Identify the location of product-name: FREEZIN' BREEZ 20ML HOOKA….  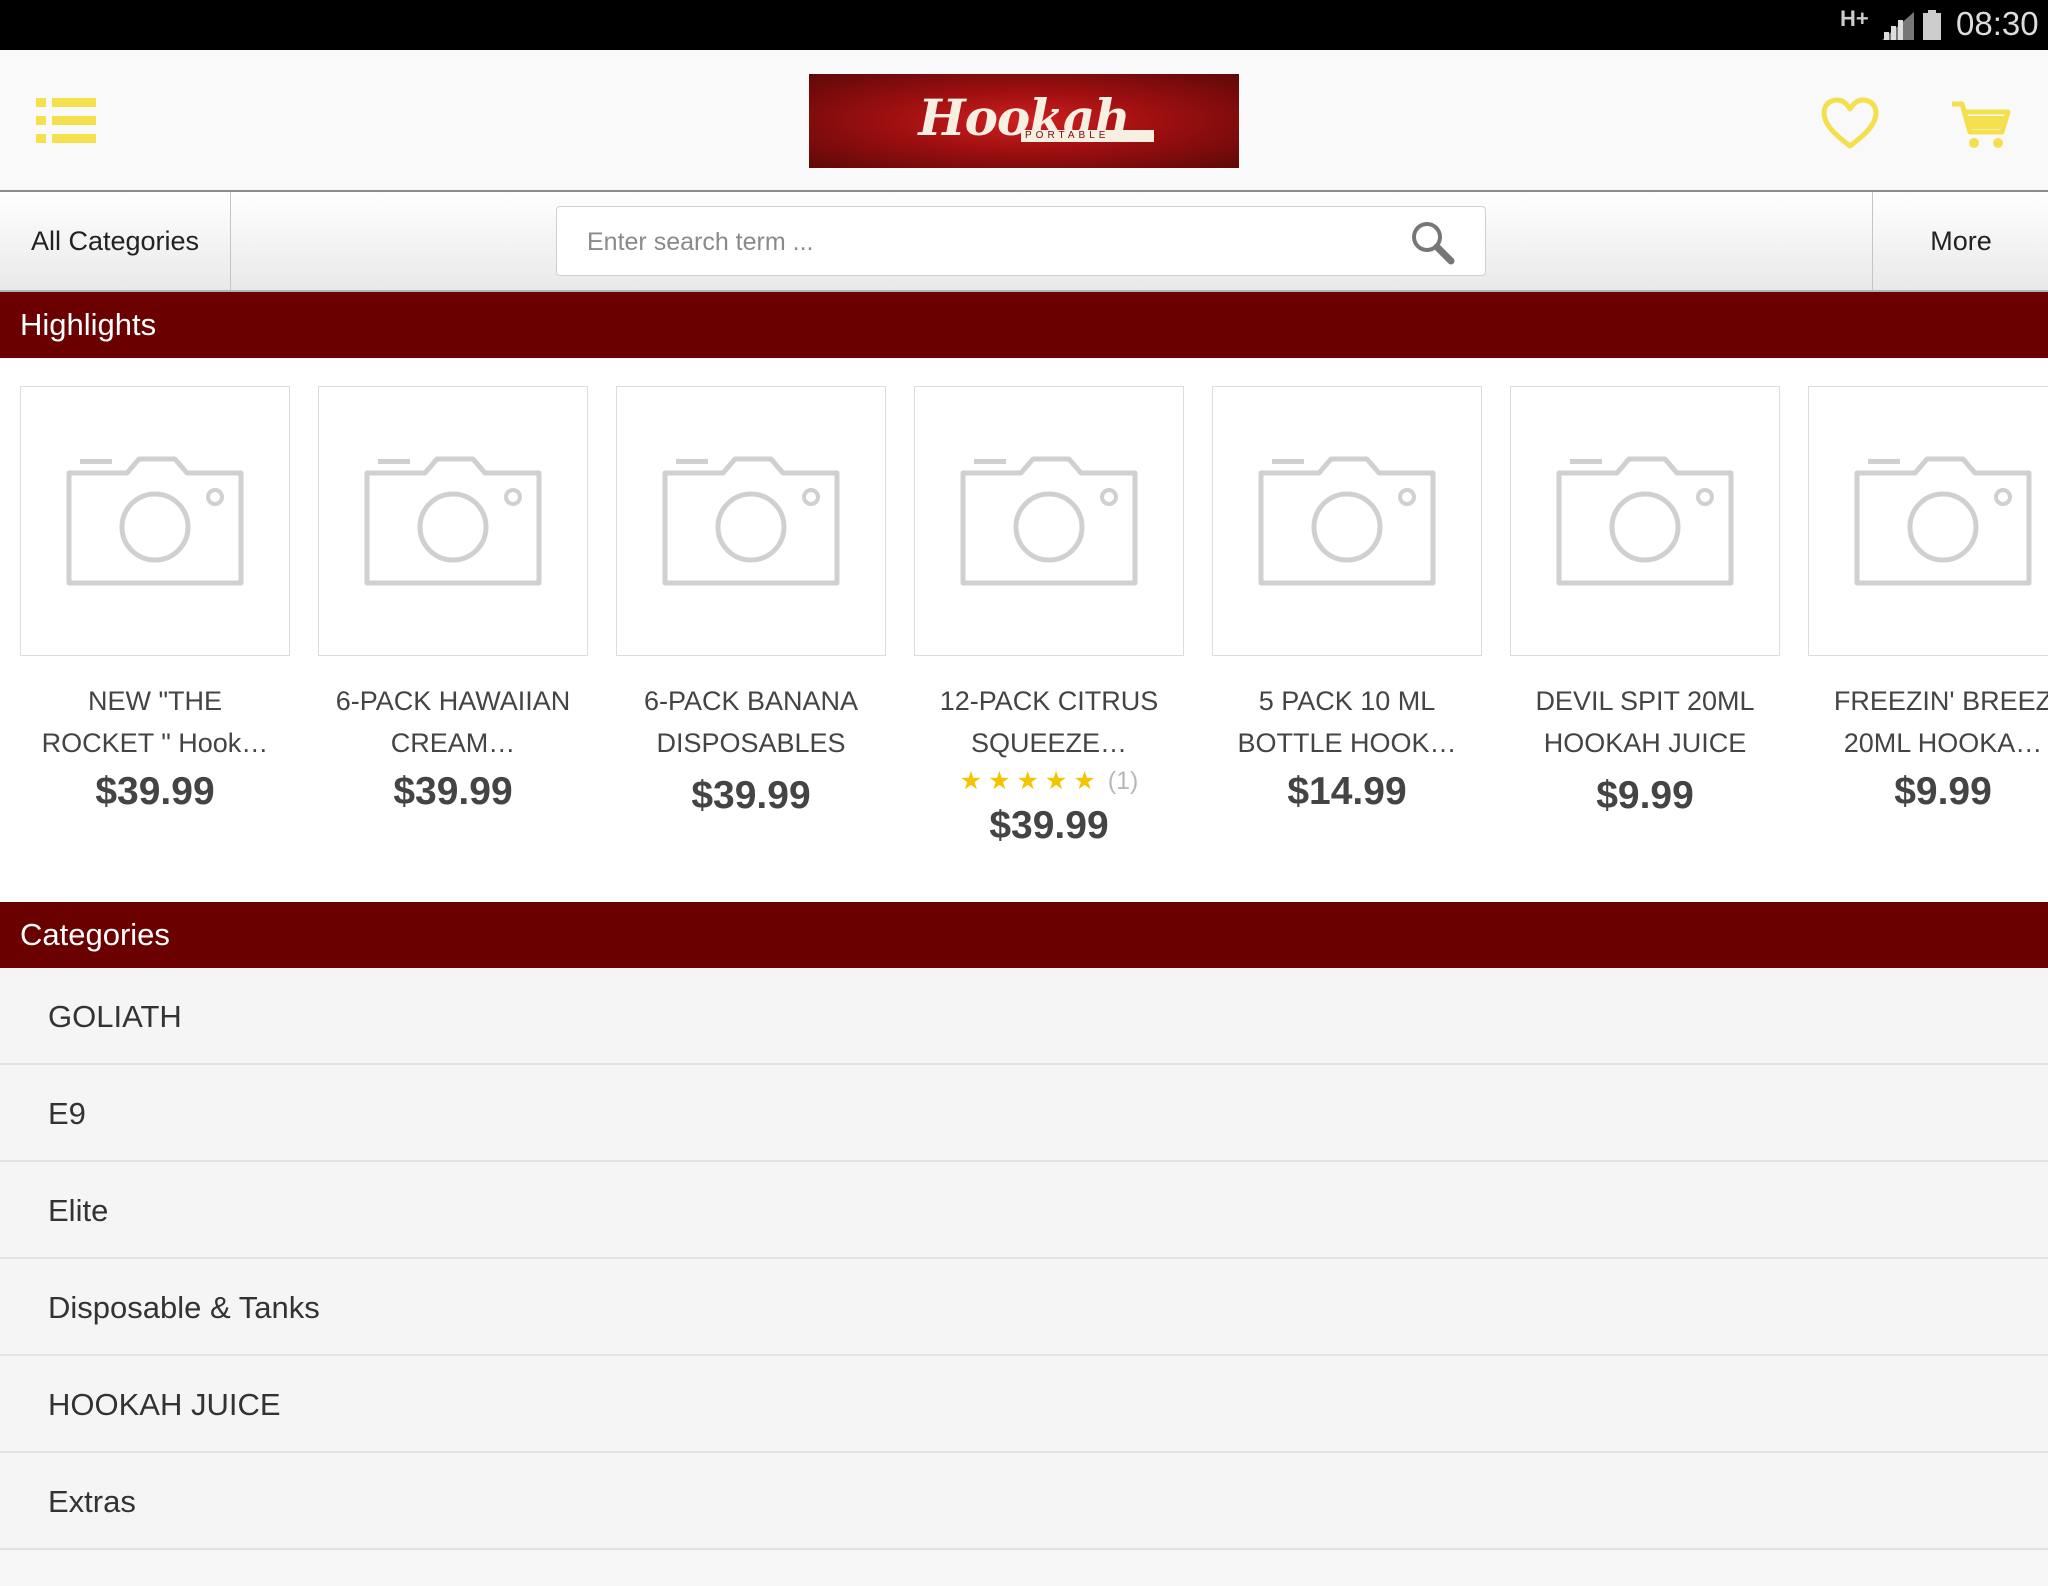
(1940, 722).